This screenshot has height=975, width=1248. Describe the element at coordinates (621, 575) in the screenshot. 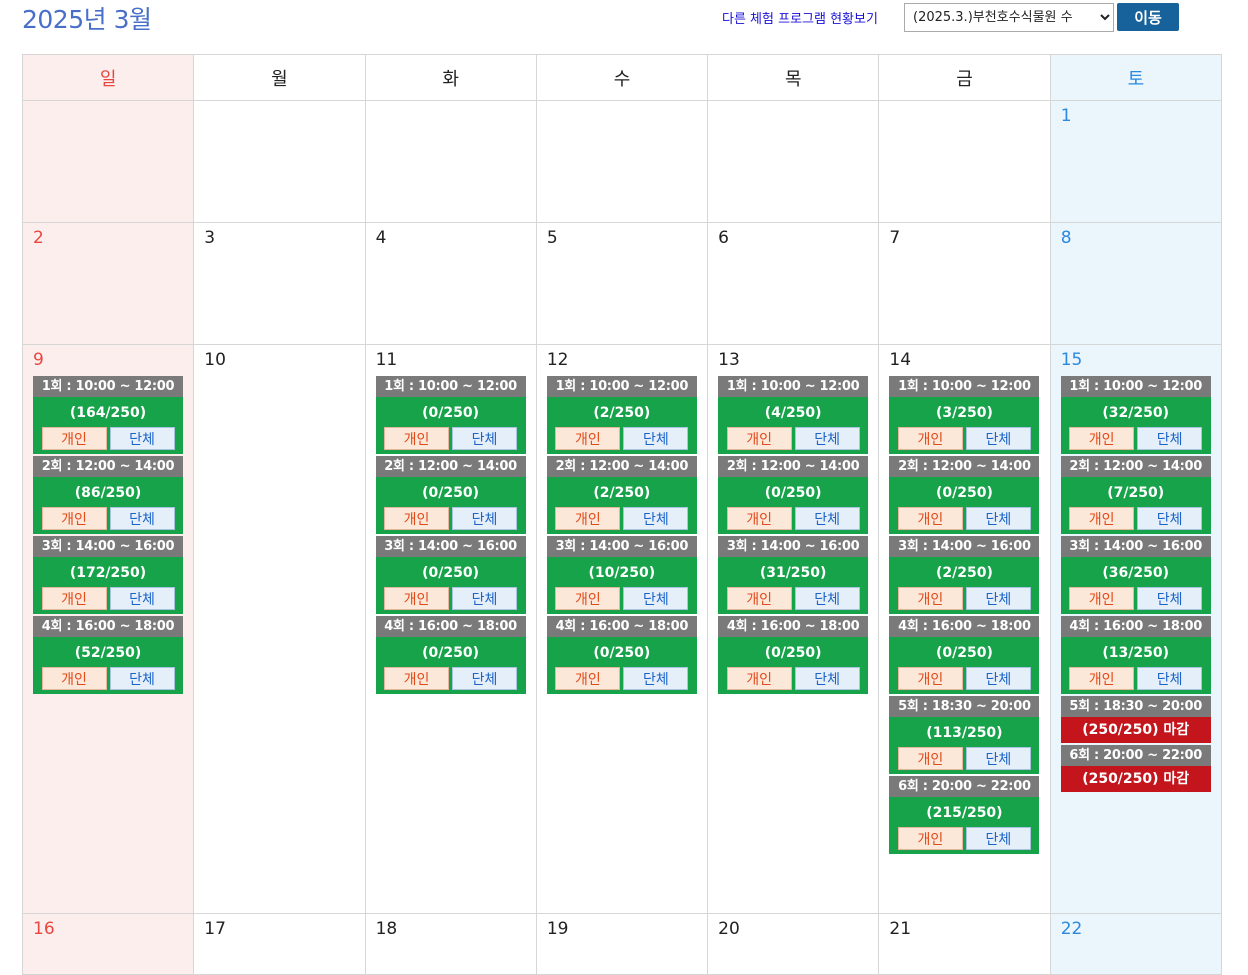

I see `time-slot: 3회 : 14:00 ~ 16:00 (10/250) 개인 단체` at that location.